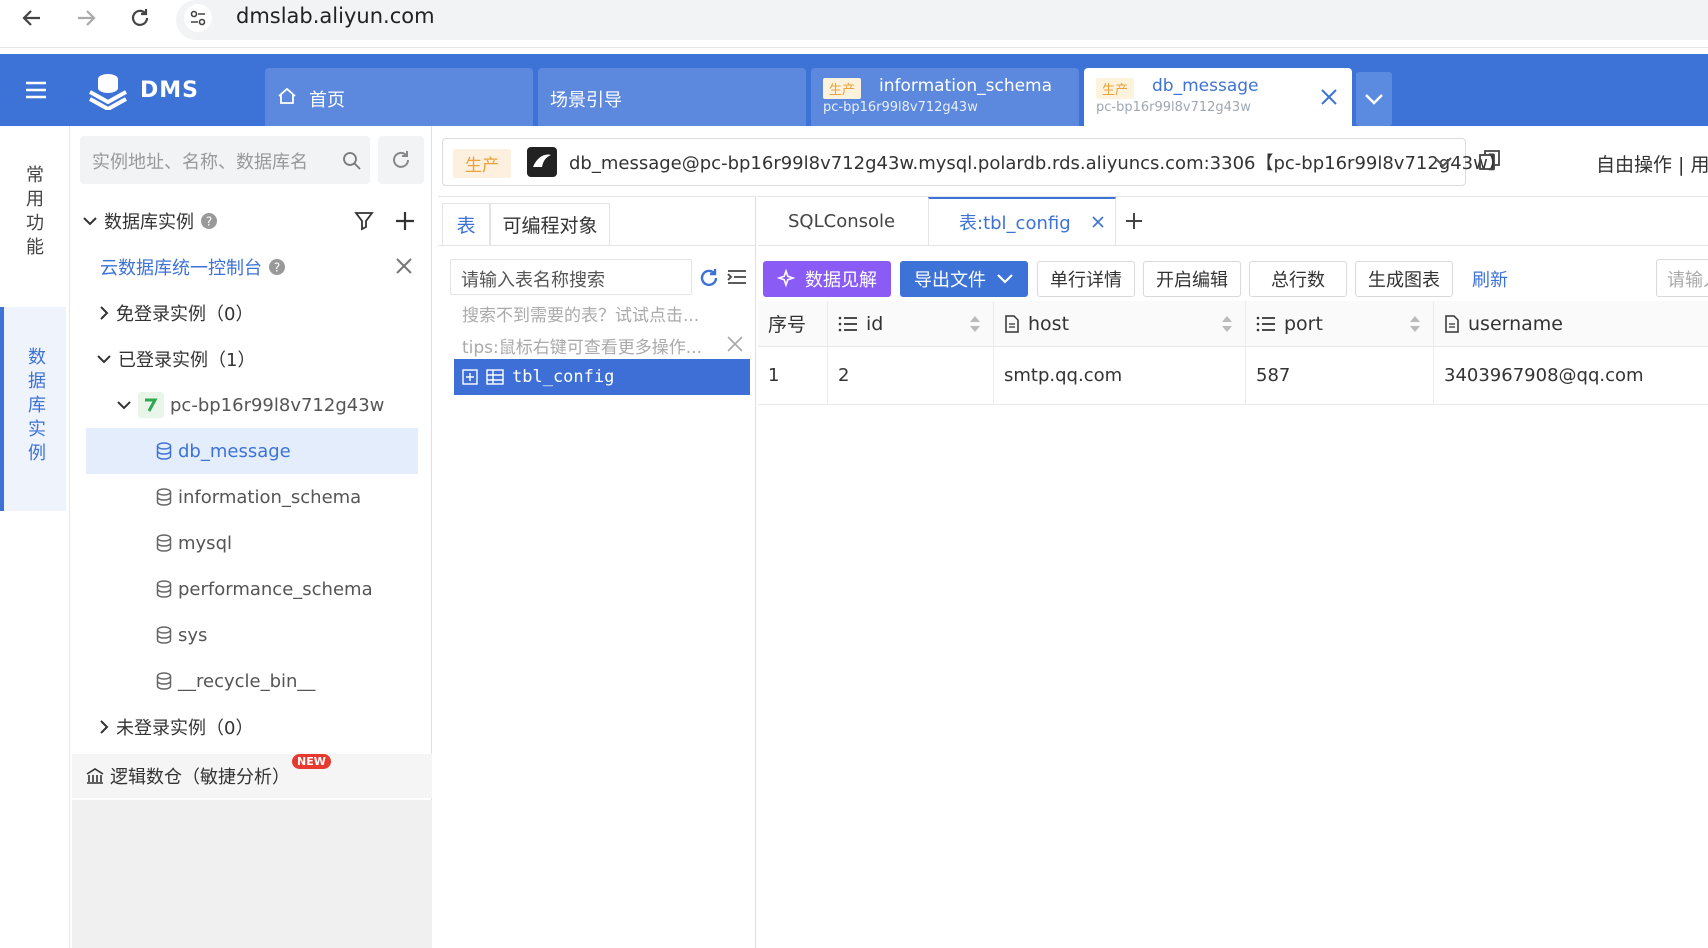 Image resolution: width=1708 pixels, height=948 pixels. What do you see at coordinates (1120, 376) in the screenshot?
I see `table-cell: smtp.qq.com` at bounding box center [1120, 376].